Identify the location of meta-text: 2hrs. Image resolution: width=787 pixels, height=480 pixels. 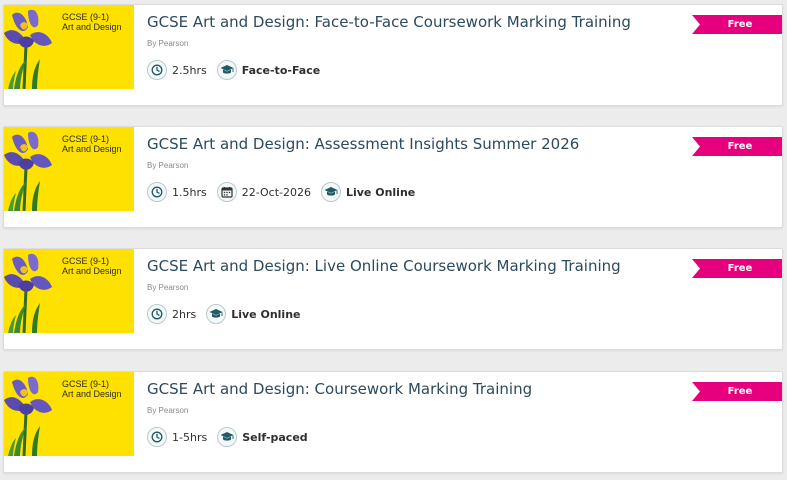
(184, 314).